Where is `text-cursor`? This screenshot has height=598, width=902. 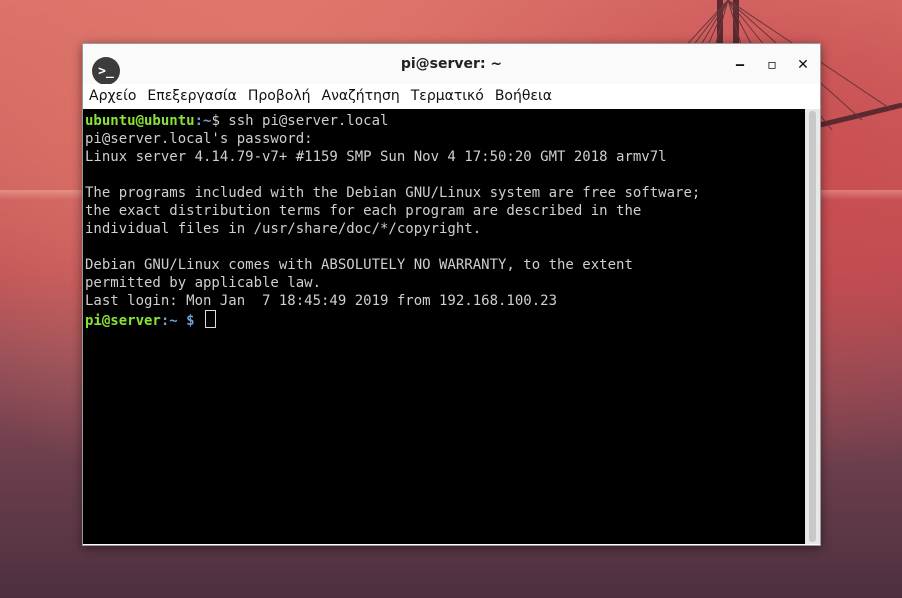 text-cursor is located at coordinates (211, 319).